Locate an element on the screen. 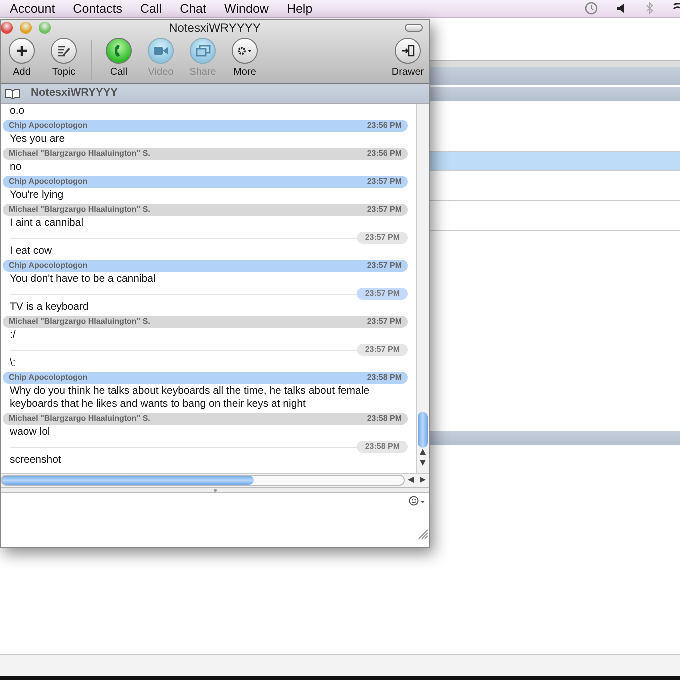 The height and width of the screenshot is (680, 680). drawer-icon is located at coordinates (408, 51).